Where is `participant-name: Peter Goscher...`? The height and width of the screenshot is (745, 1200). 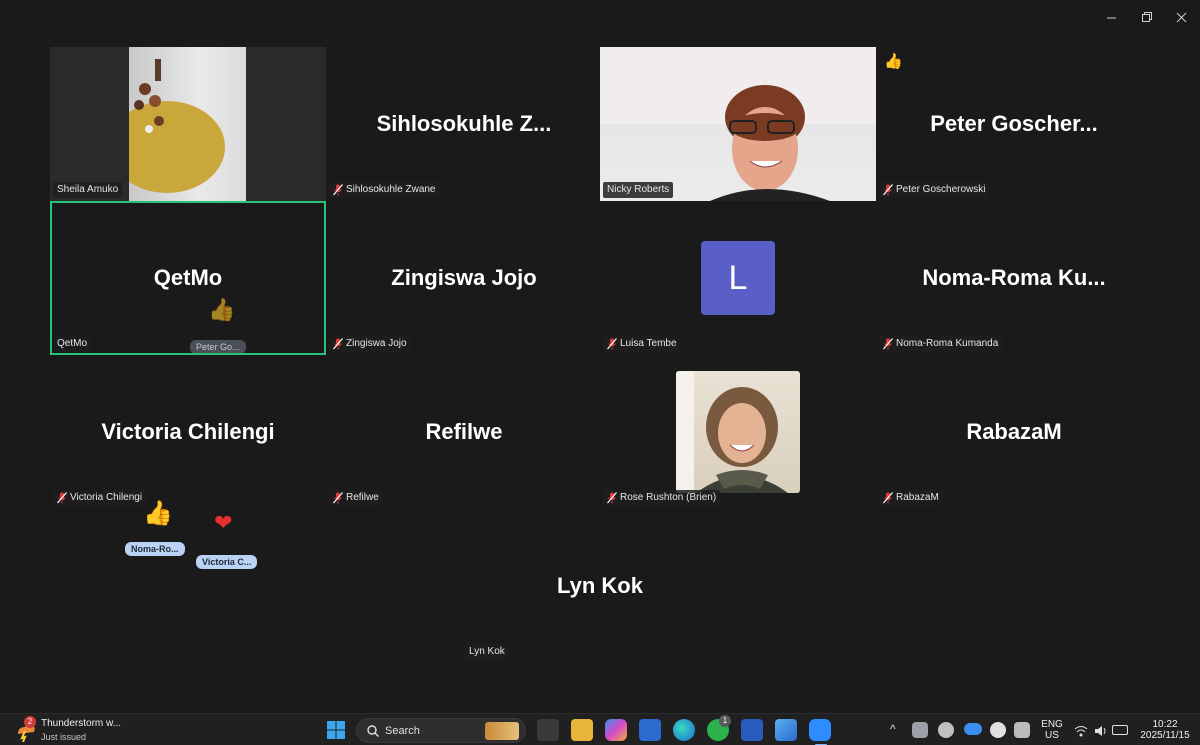 participant-name: Peter Goscher... is located at coordinates (1014, 123).